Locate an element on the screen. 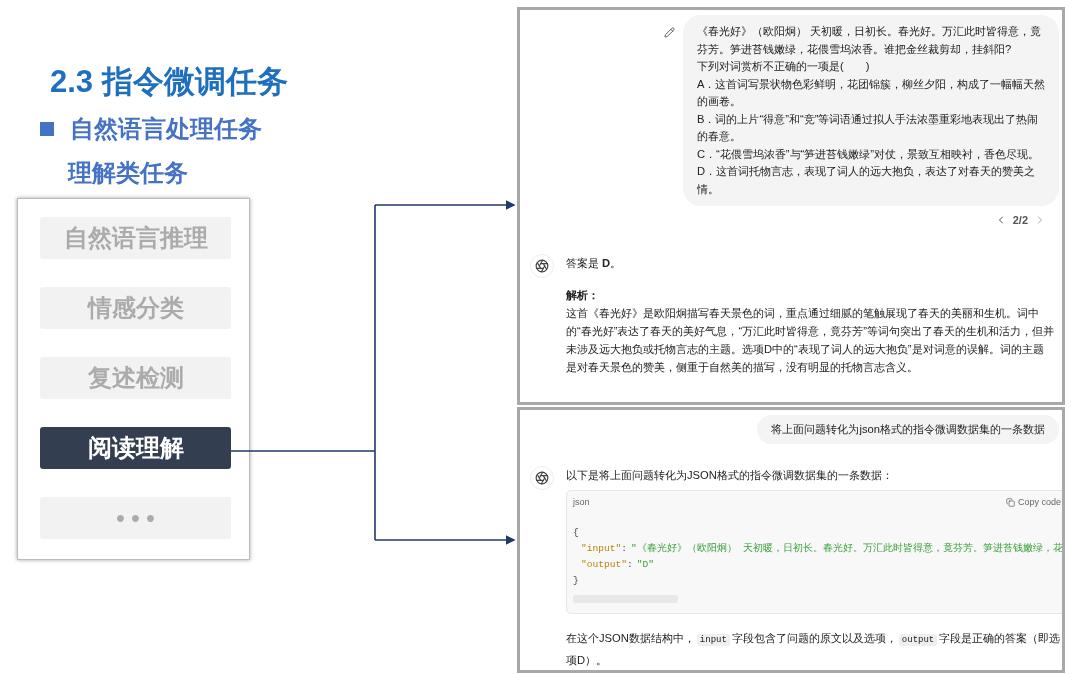 This screenshot has width=1080, height=674. copy-icon is located at coordinates (1010, 502).